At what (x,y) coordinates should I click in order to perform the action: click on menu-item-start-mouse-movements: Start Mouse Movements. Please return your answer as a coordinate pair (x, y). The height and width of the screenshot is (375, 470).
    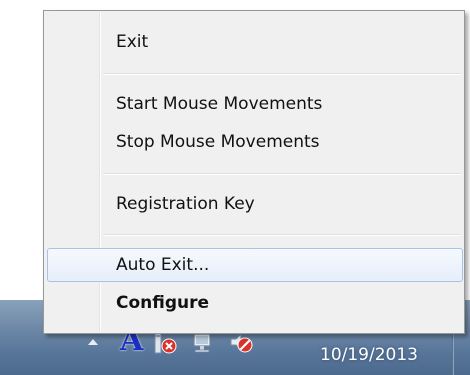
    Looking at the image, I should click on (255, 104).